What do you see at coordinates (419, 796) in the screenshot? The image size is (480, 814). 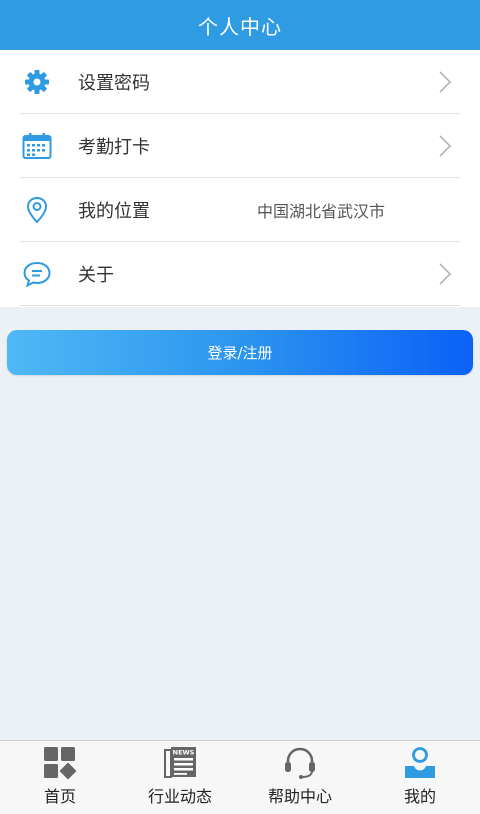 I see `tab-label: 我的` at bounding box center [419, 796].